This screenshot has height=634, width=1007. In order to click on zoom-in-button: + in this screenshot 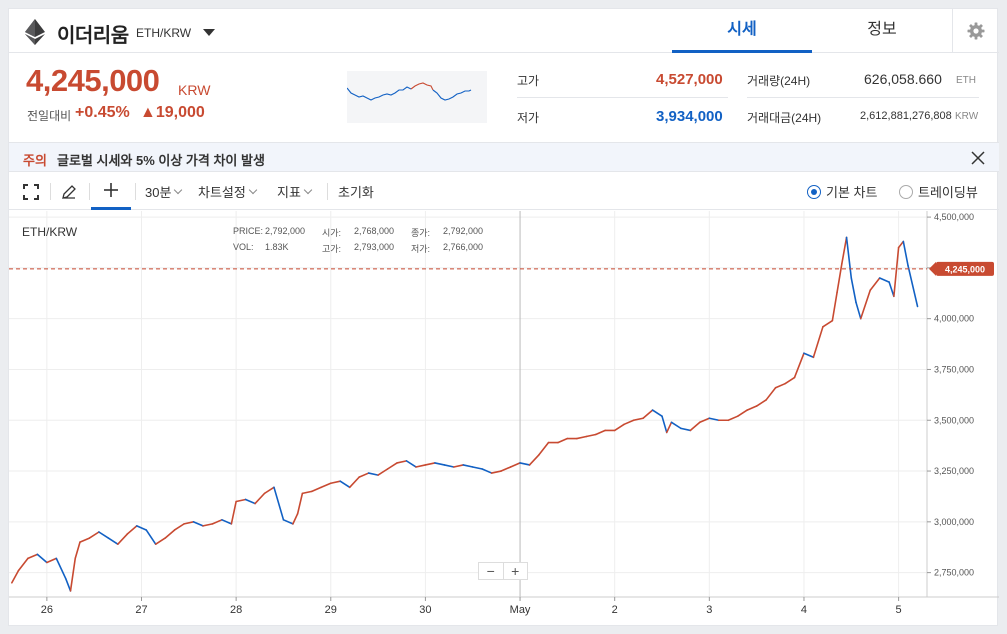, I will do `click(515, 571)`.